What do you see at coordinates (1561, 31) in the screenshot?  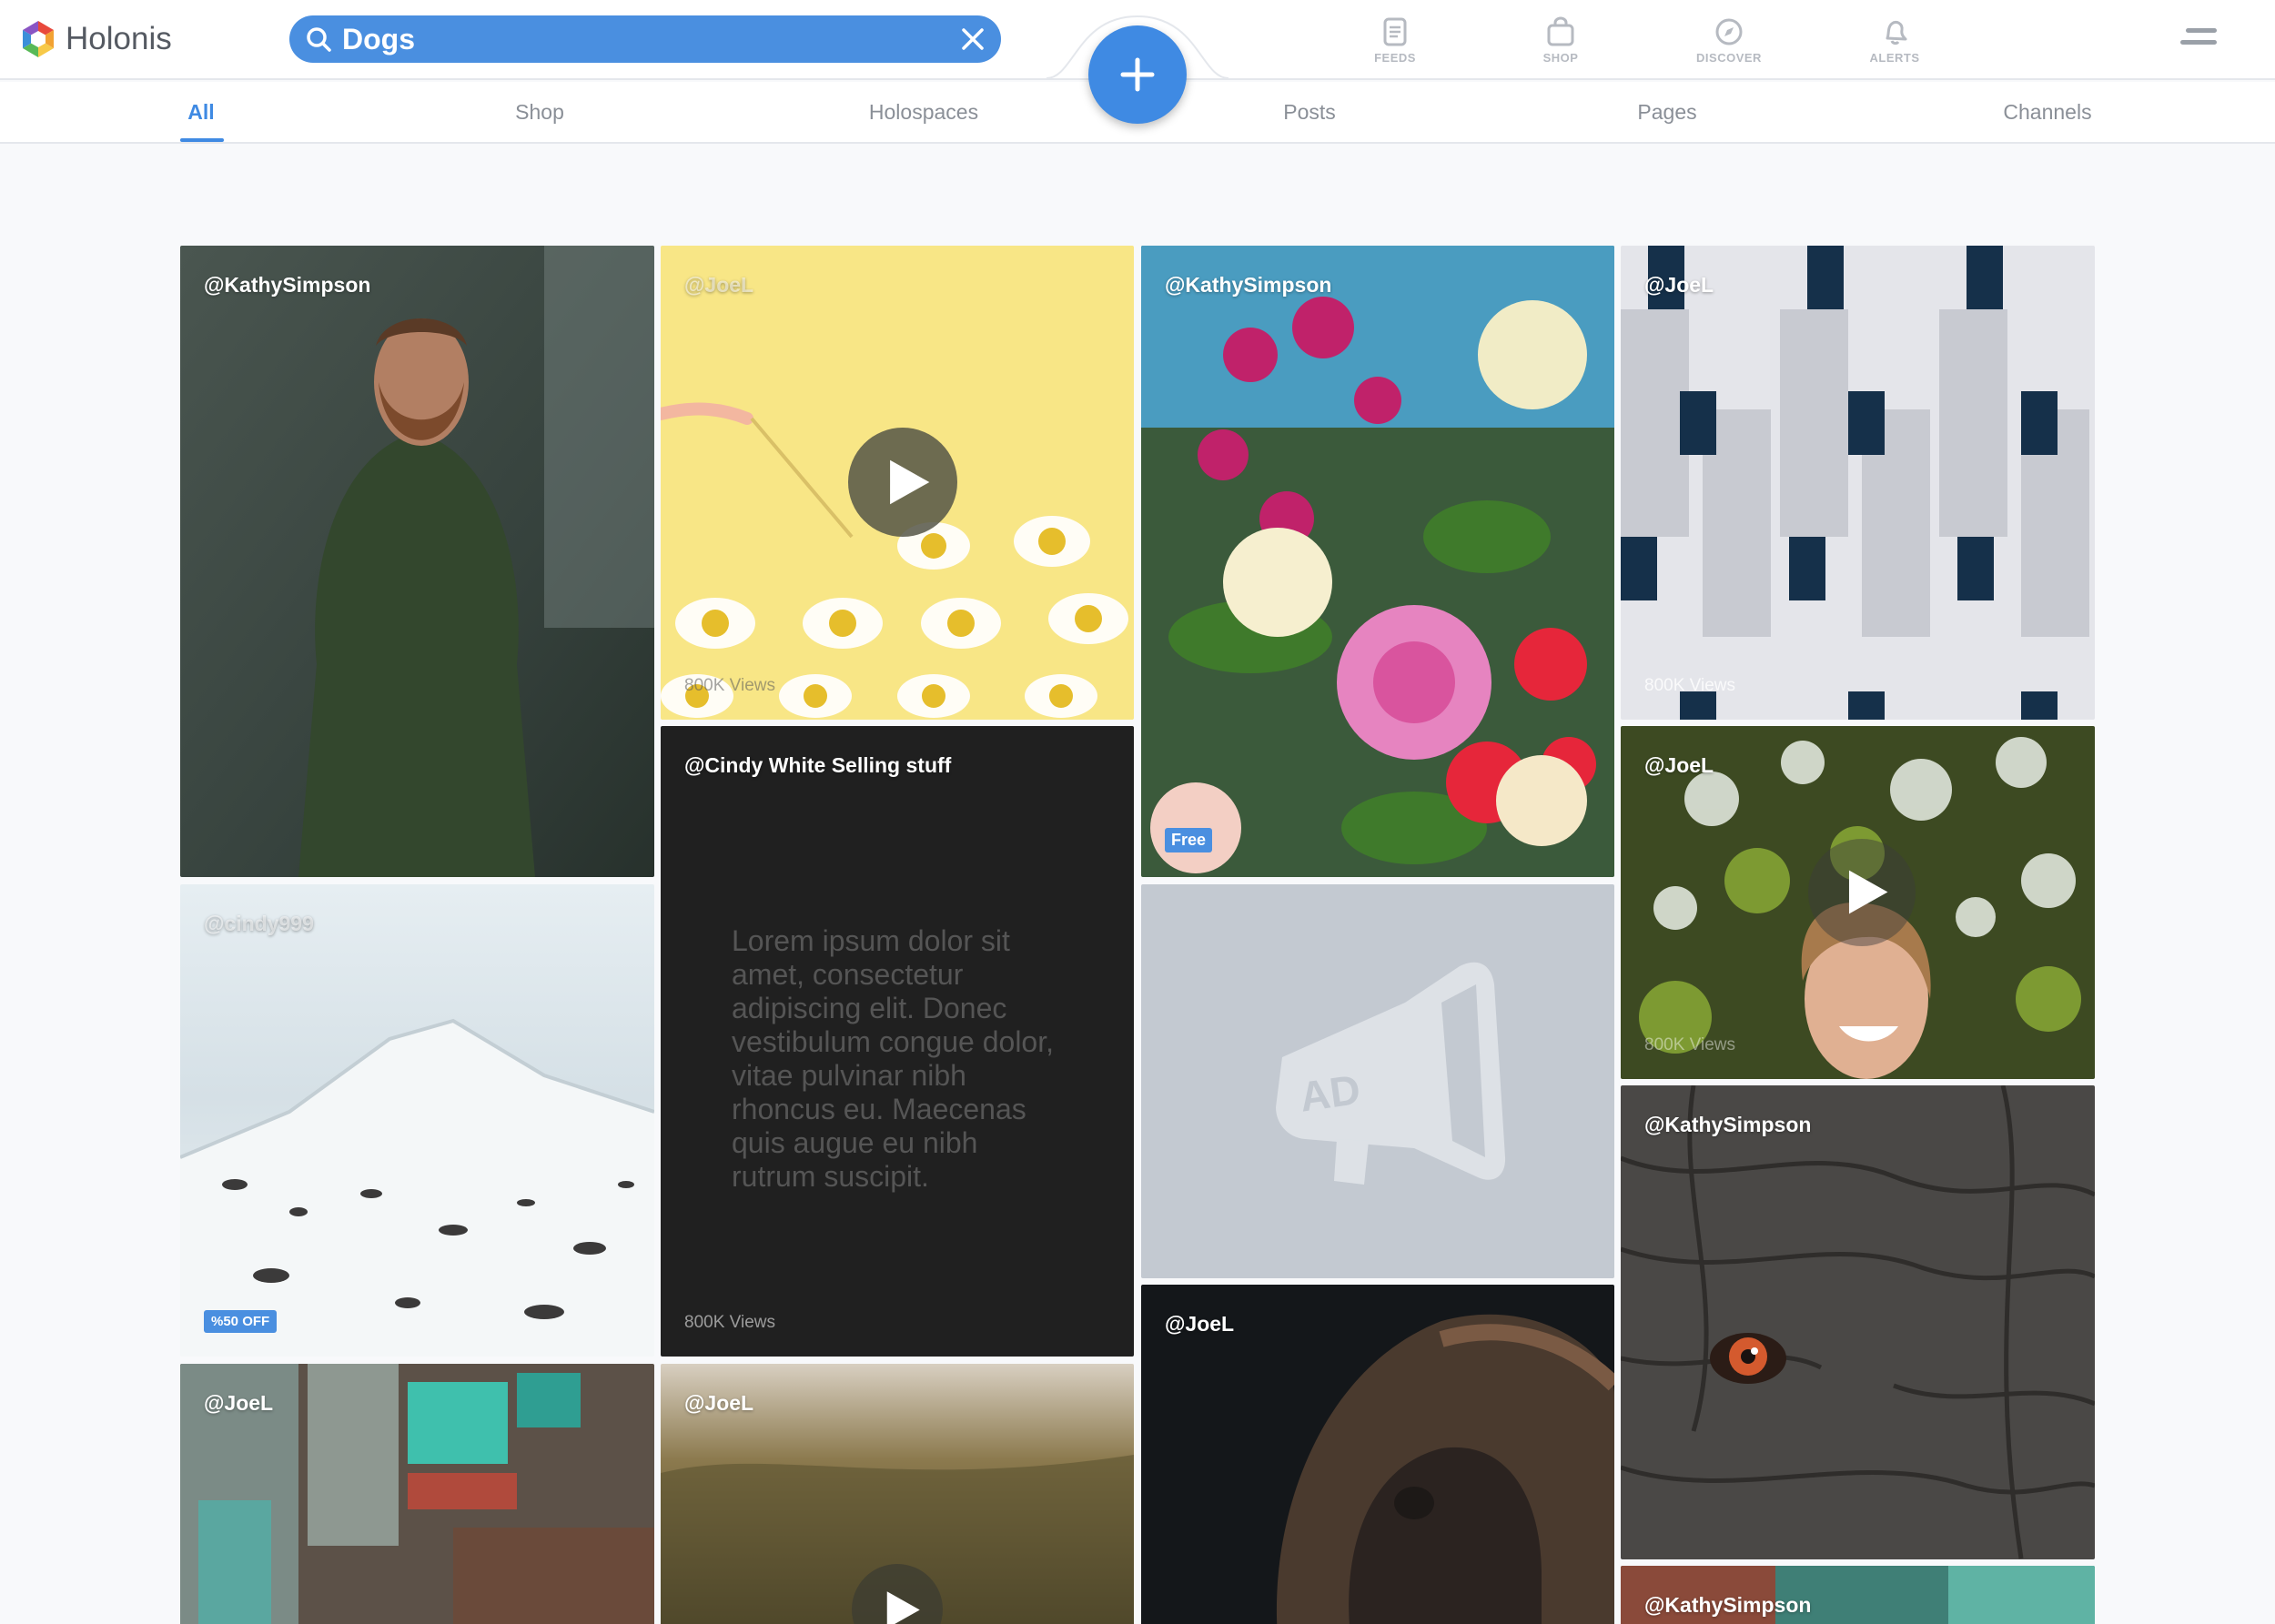 I see `shop-bag-icon` at bounding box center [1561, 31].